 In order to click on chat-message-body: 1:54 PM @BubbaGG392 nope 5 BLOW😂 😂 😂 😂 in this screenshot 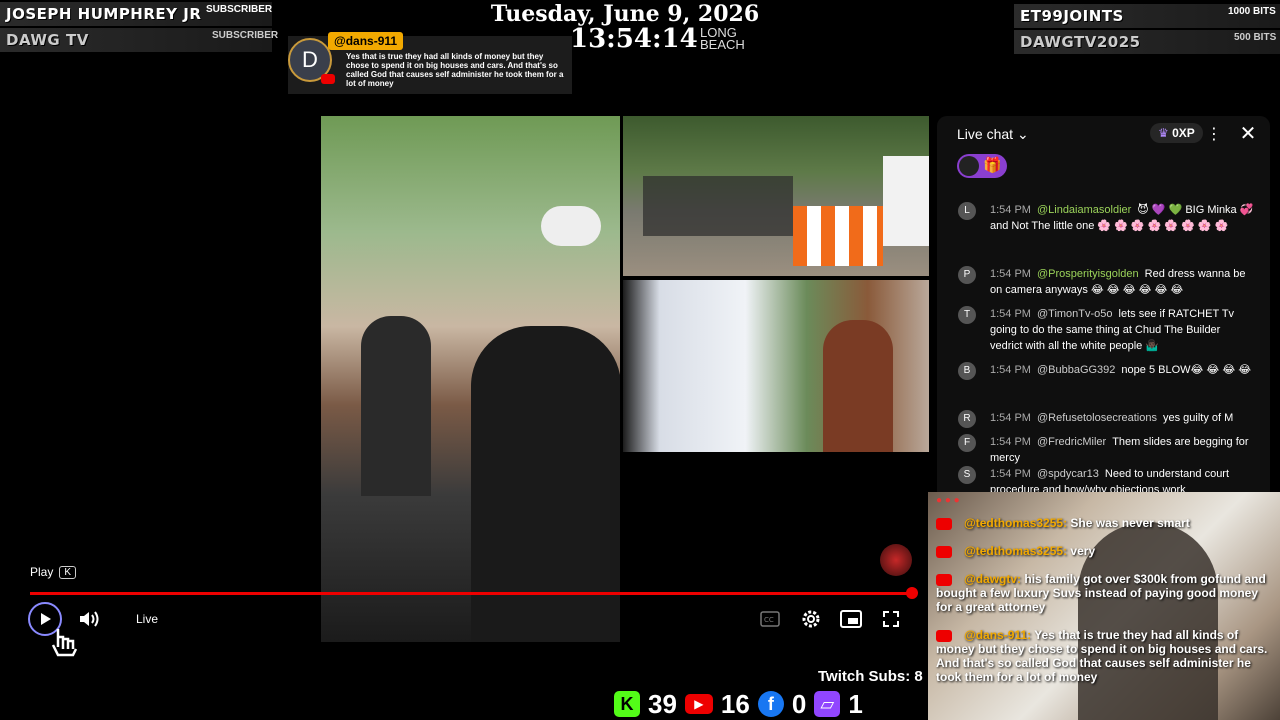, I will do `click(1122, 370)`.